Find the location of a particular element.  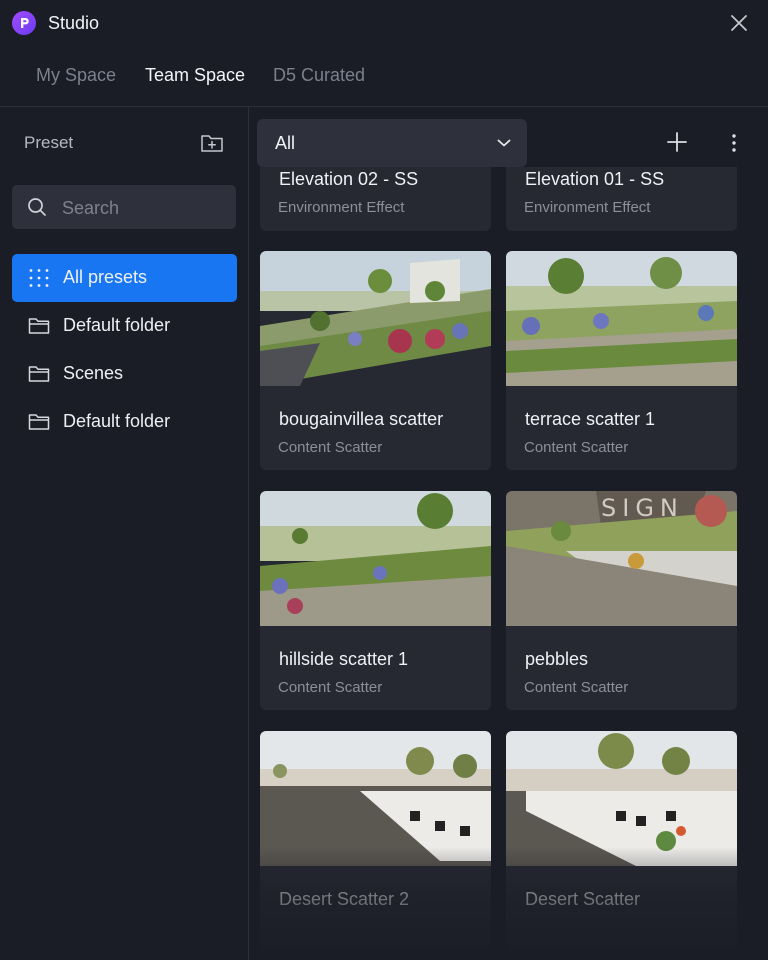

app-title: Studio is located at coordinates (74, 23).